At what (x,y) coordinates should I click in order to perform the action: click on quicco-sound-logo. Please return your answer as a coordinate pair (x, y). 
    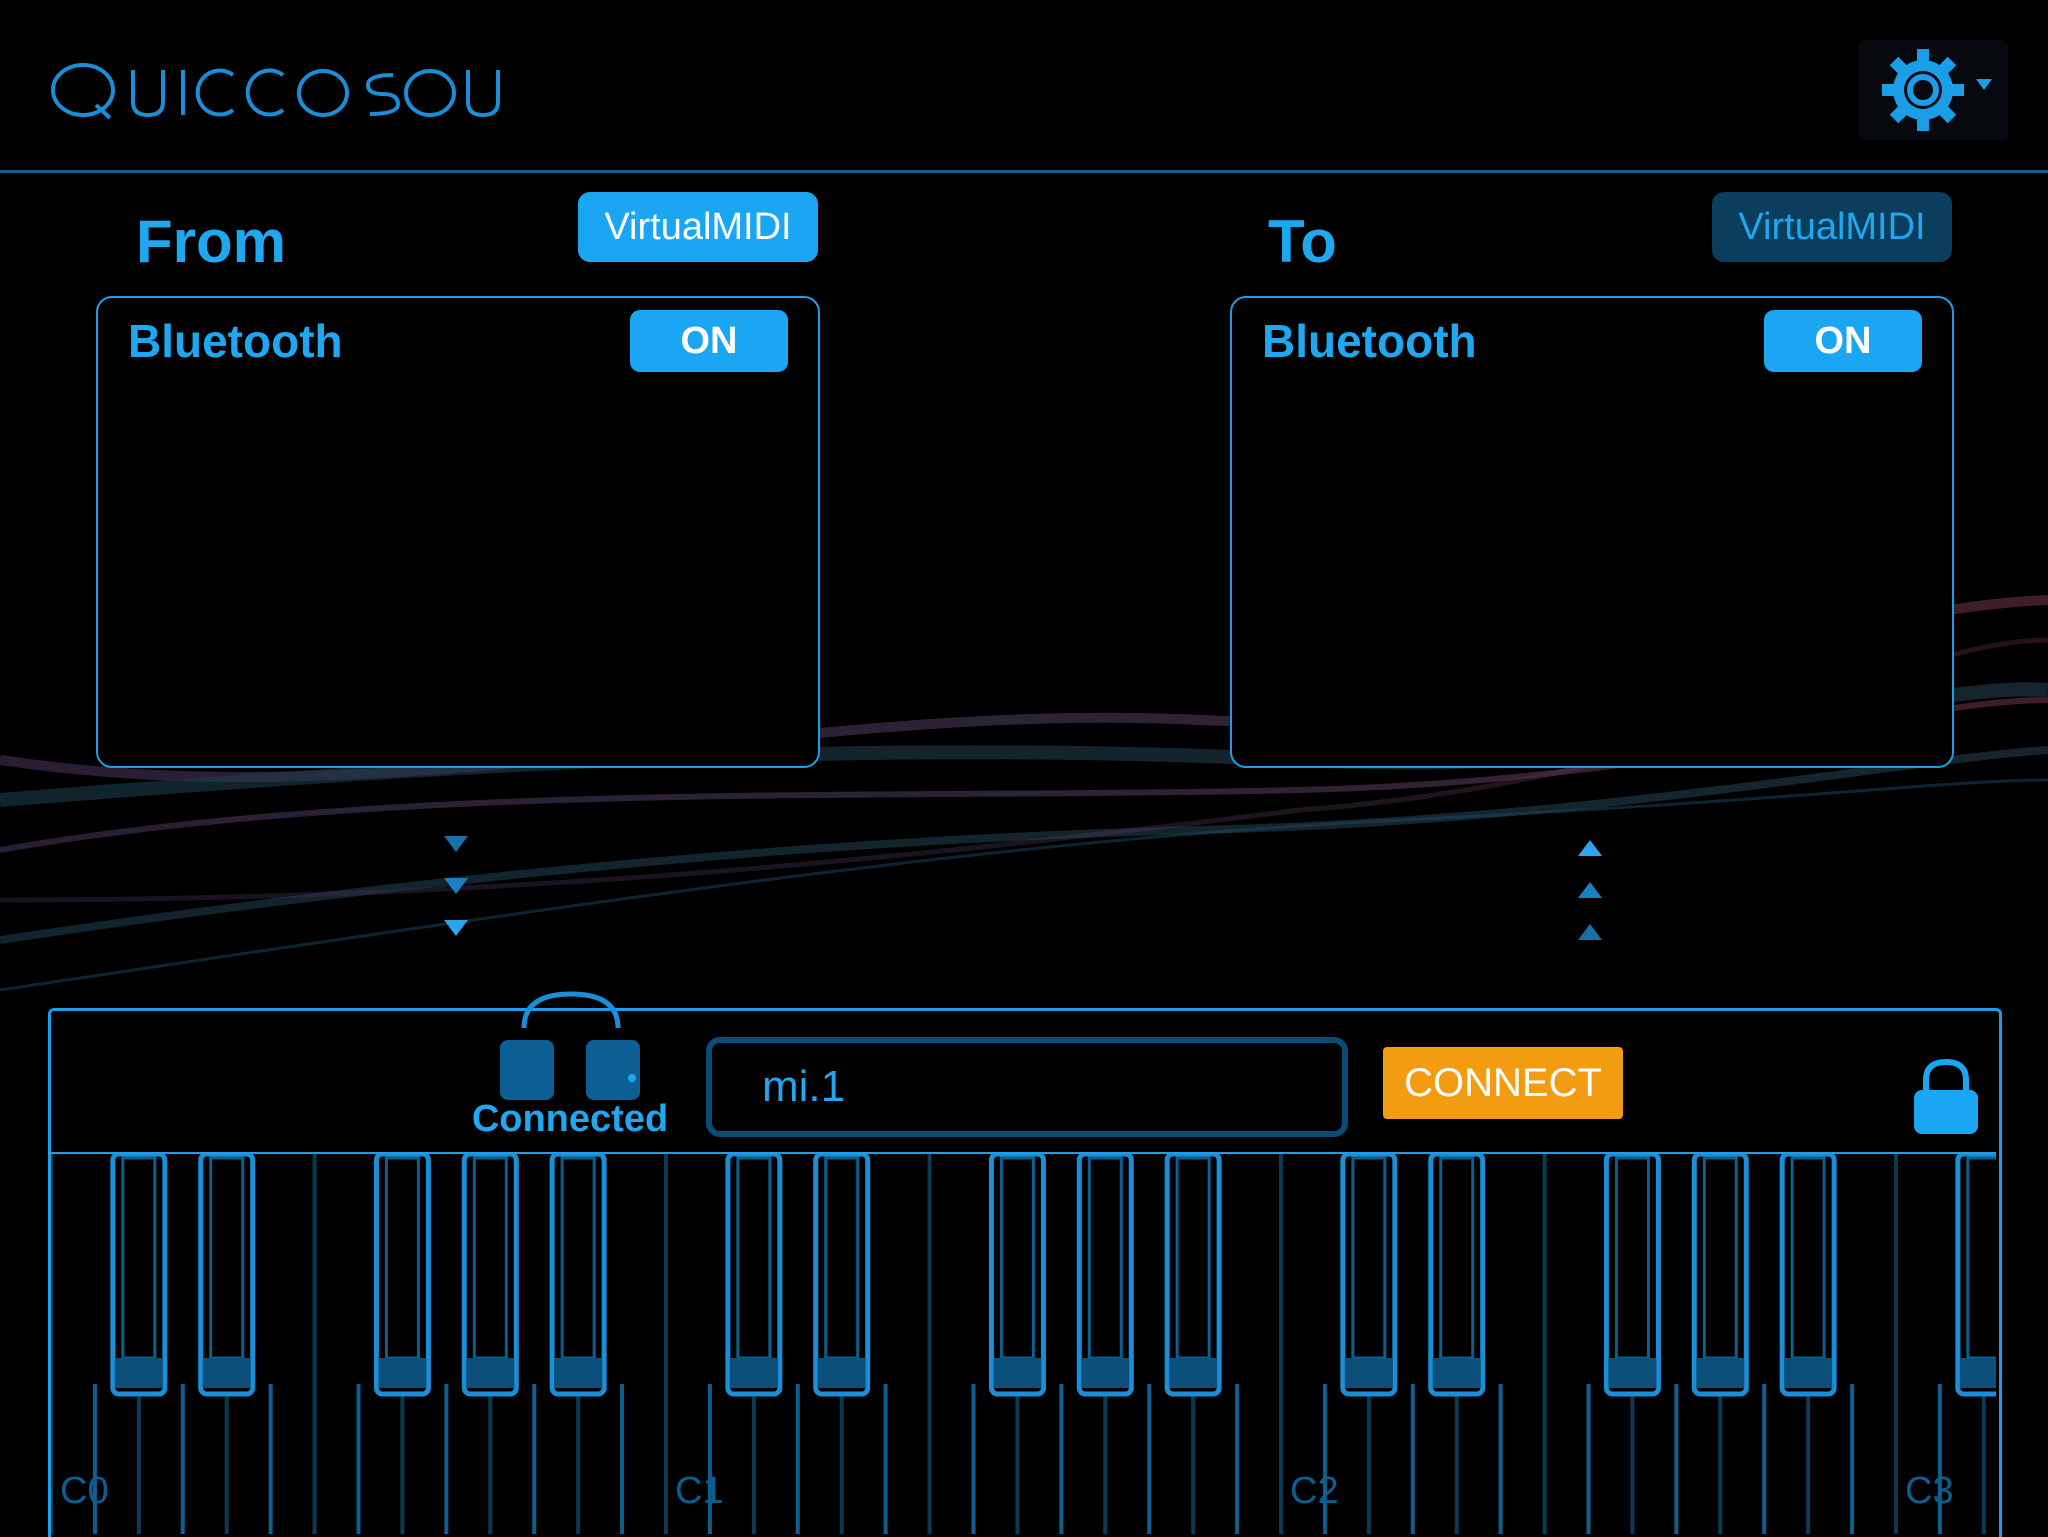
    Looking at the image, I should click on (298, 95).